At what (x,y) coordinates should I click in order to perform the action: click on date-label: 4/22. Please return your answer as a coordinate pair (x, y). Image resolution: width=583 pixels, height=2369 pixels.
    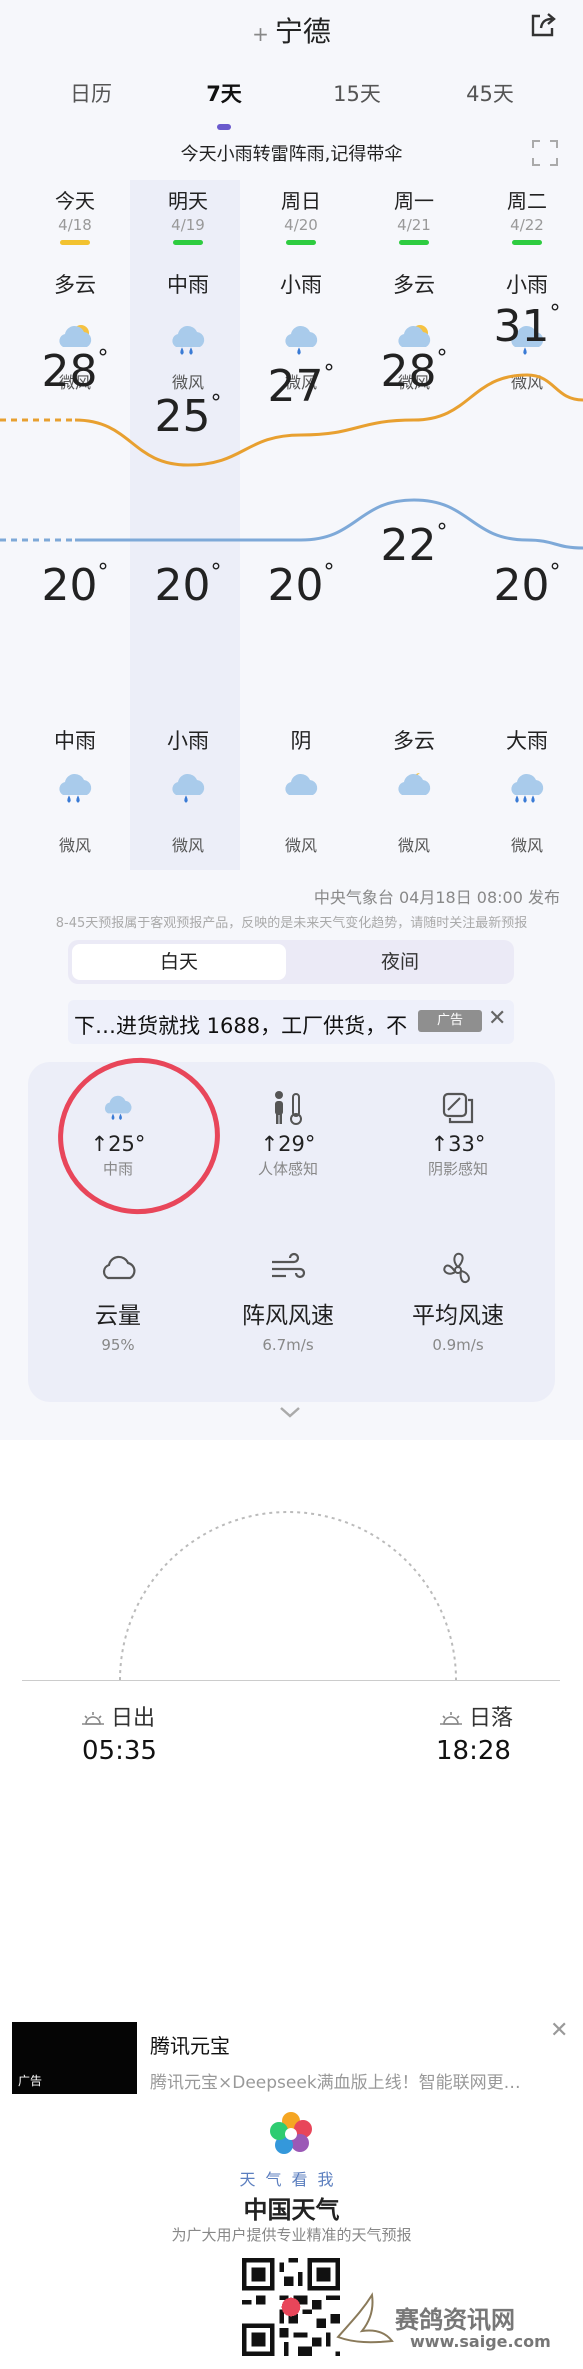
    Looking at the image, I should click on (527, 225).